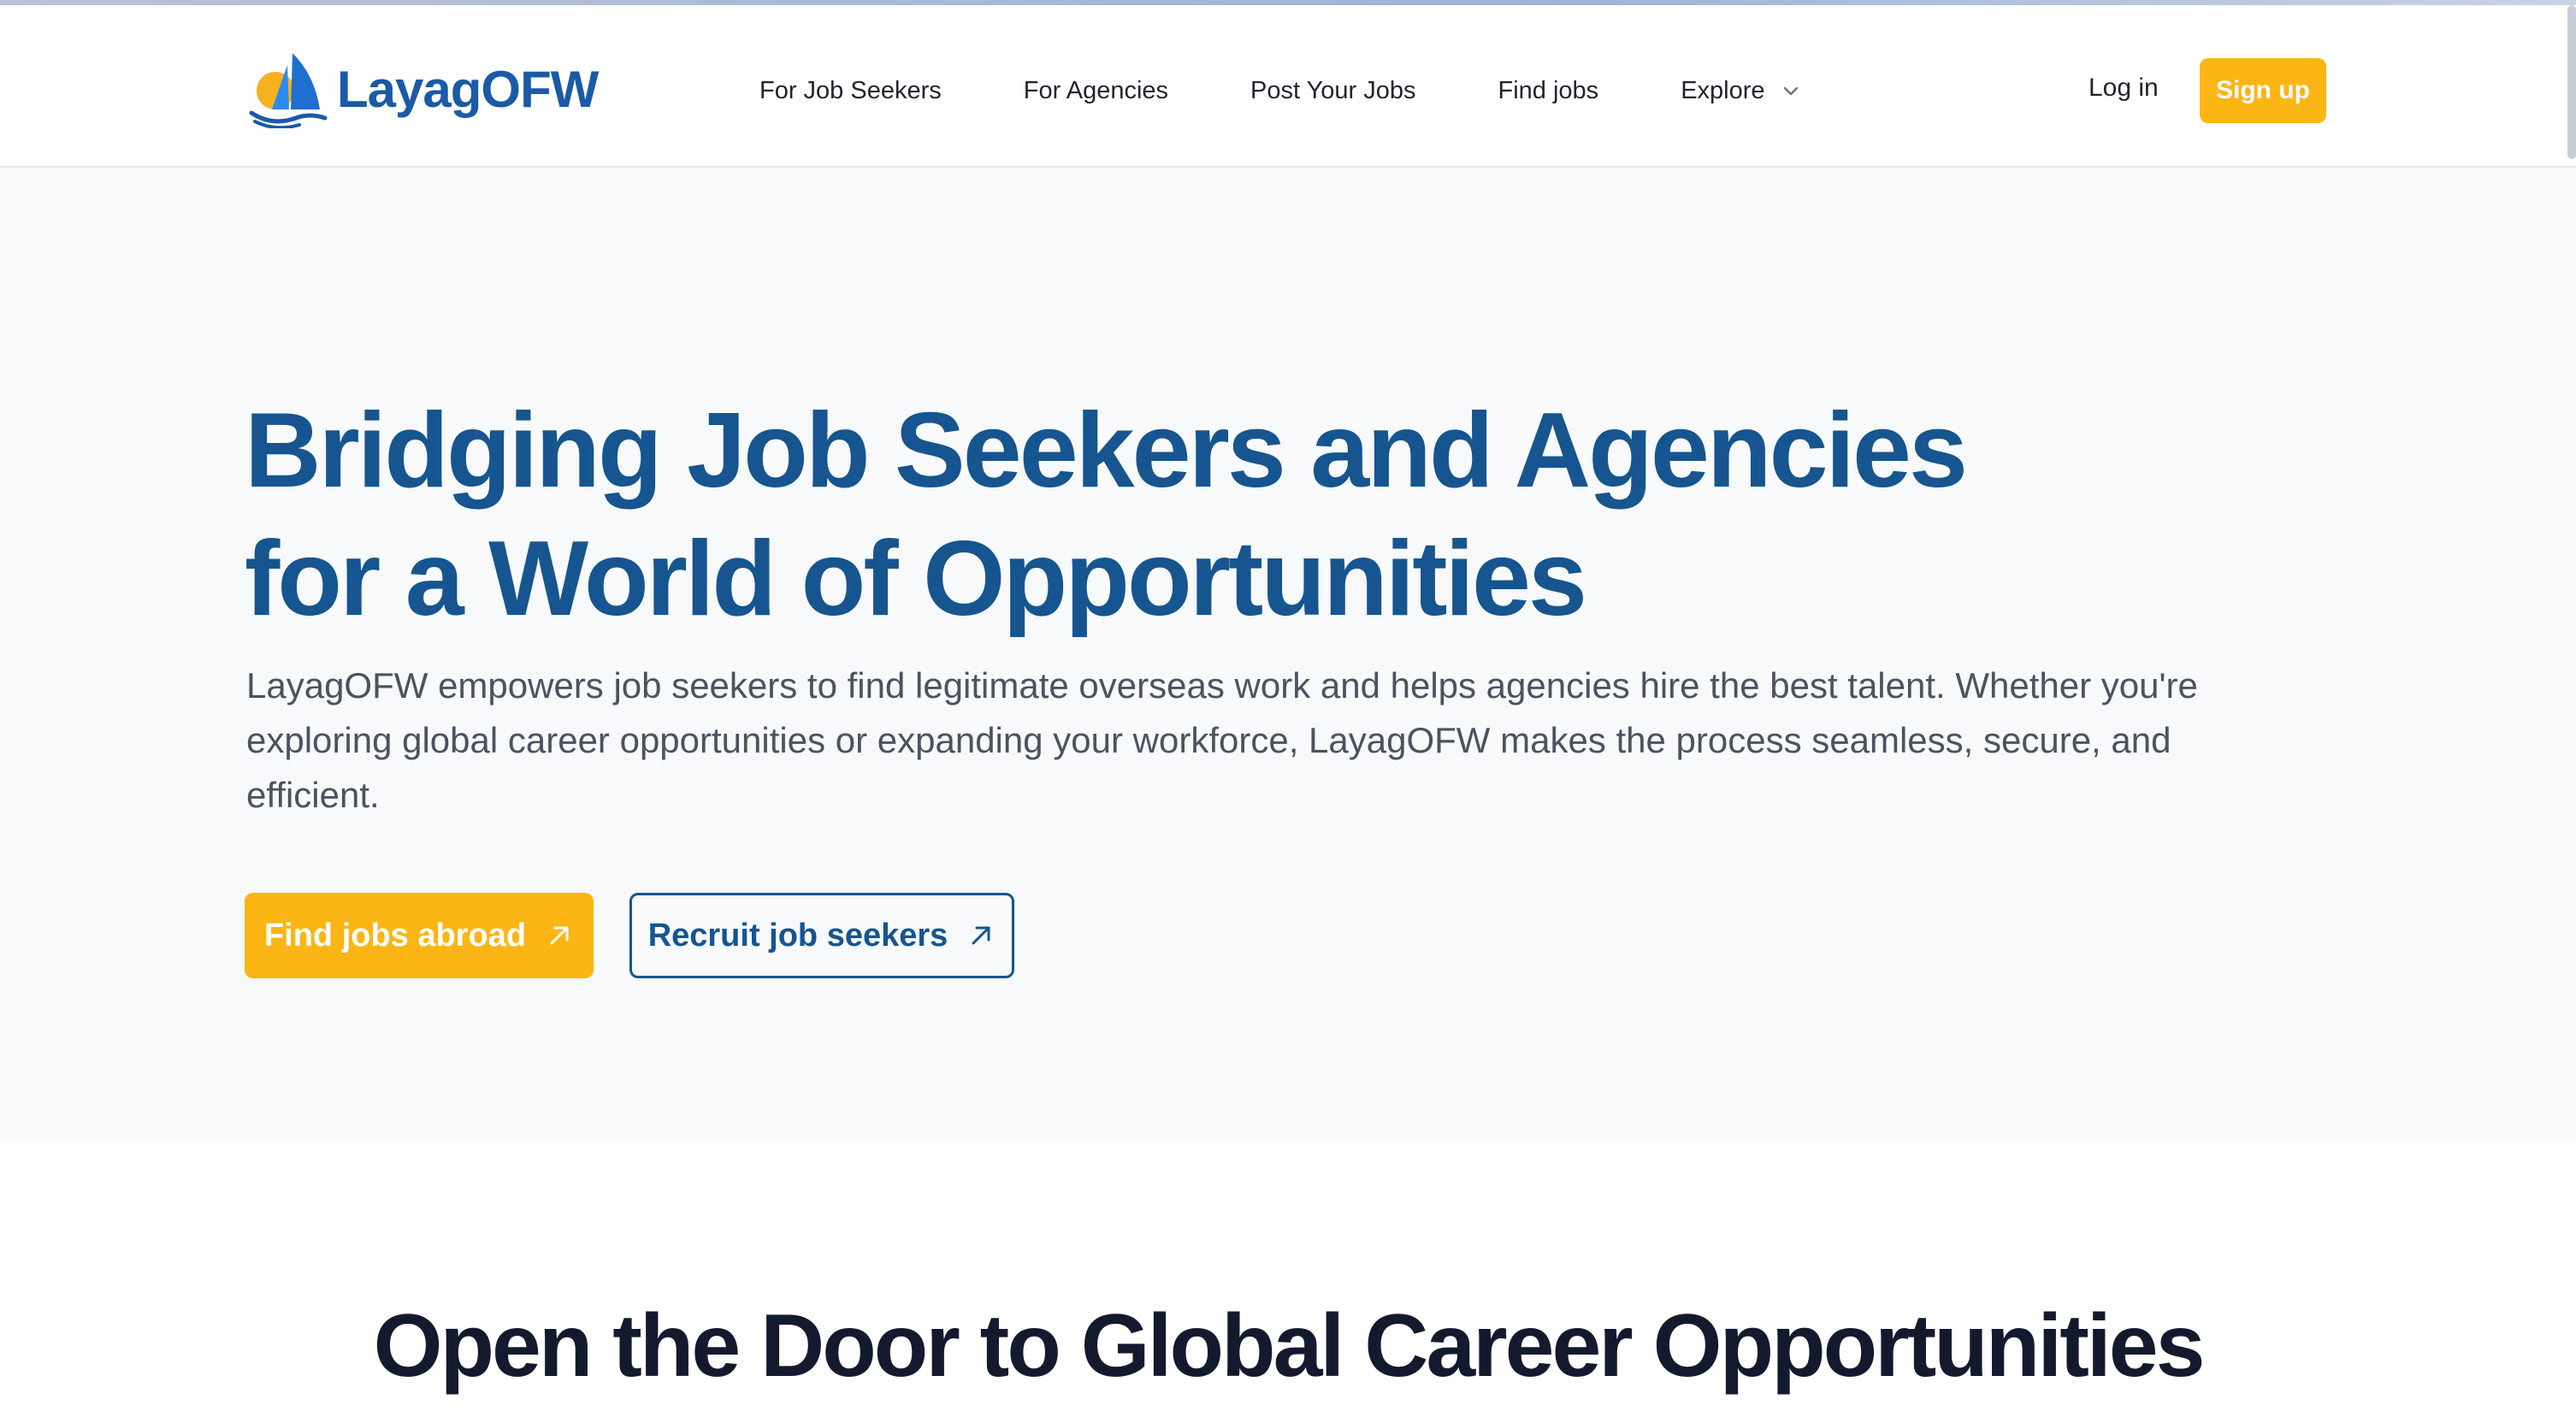 The height and width of the screenshot is (1423, 2576). I want to click on recruit-job-seekers-button: Recruit job seekers, so click(821, 935).